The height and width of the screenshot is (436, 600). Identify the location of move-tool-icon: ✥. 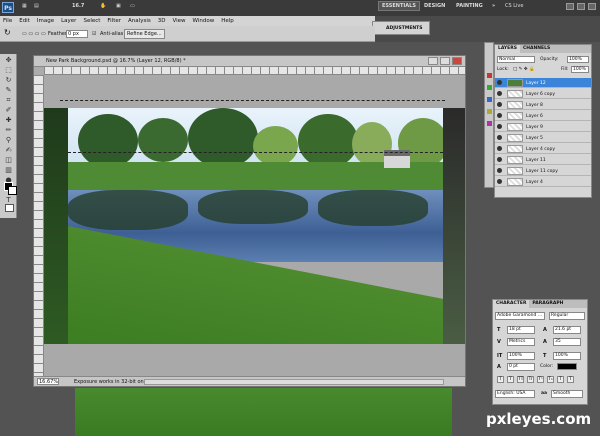
(8, 60).